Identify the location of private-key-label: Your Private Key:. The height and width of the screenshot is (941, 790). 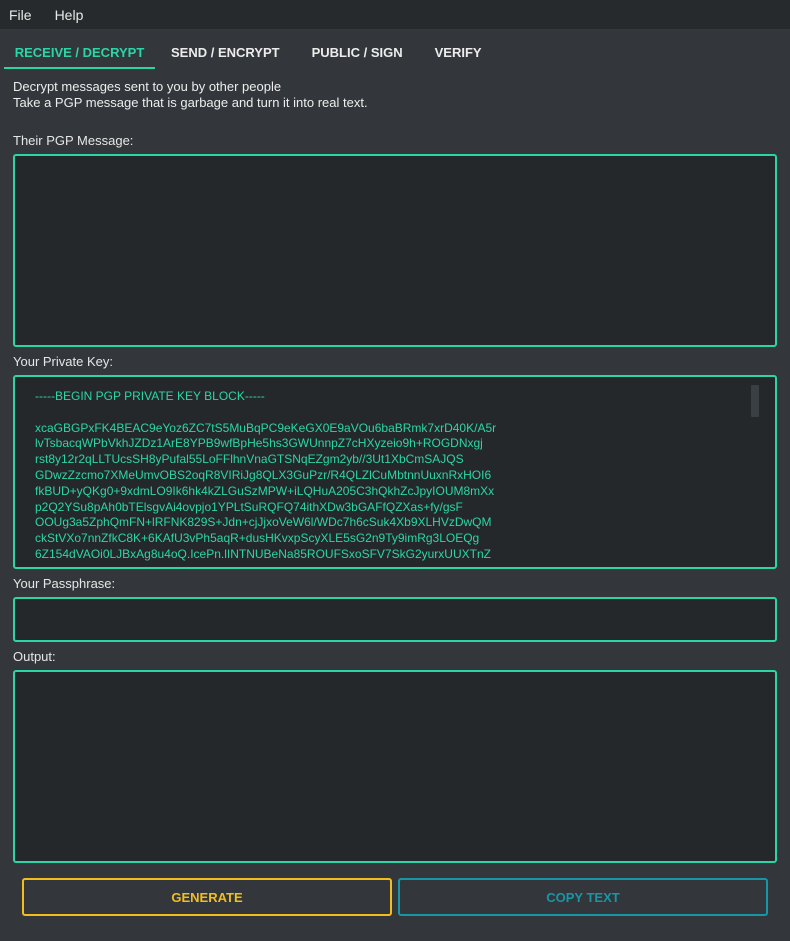
(63, 361).